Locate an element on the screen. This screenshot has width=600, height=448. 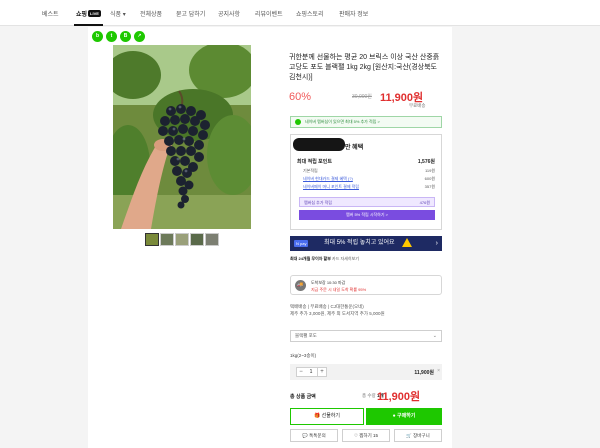
delivery-guarantee-box: 🚚 도착보장 10:30 마감 지금 주문 시 내일 도착 확률 95% is located at coordinates (366, 285).